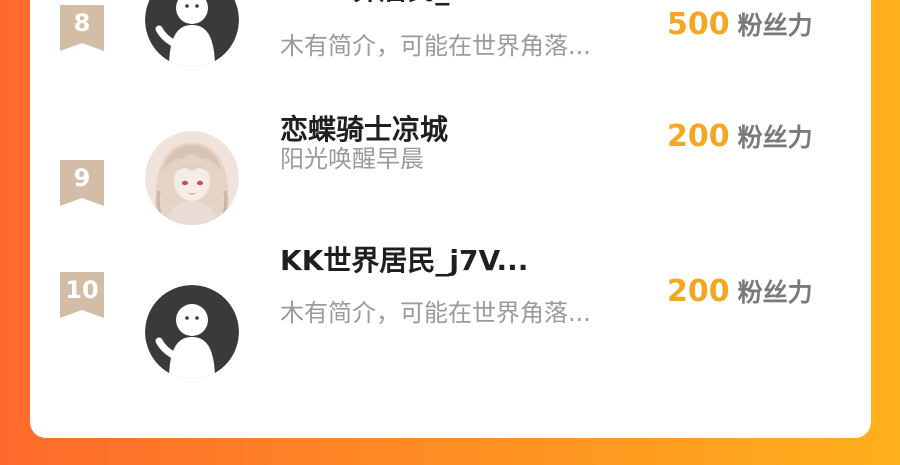 This screenshot has width=900, height=465. I want to click on rank-number: 10, so click(82, 290).